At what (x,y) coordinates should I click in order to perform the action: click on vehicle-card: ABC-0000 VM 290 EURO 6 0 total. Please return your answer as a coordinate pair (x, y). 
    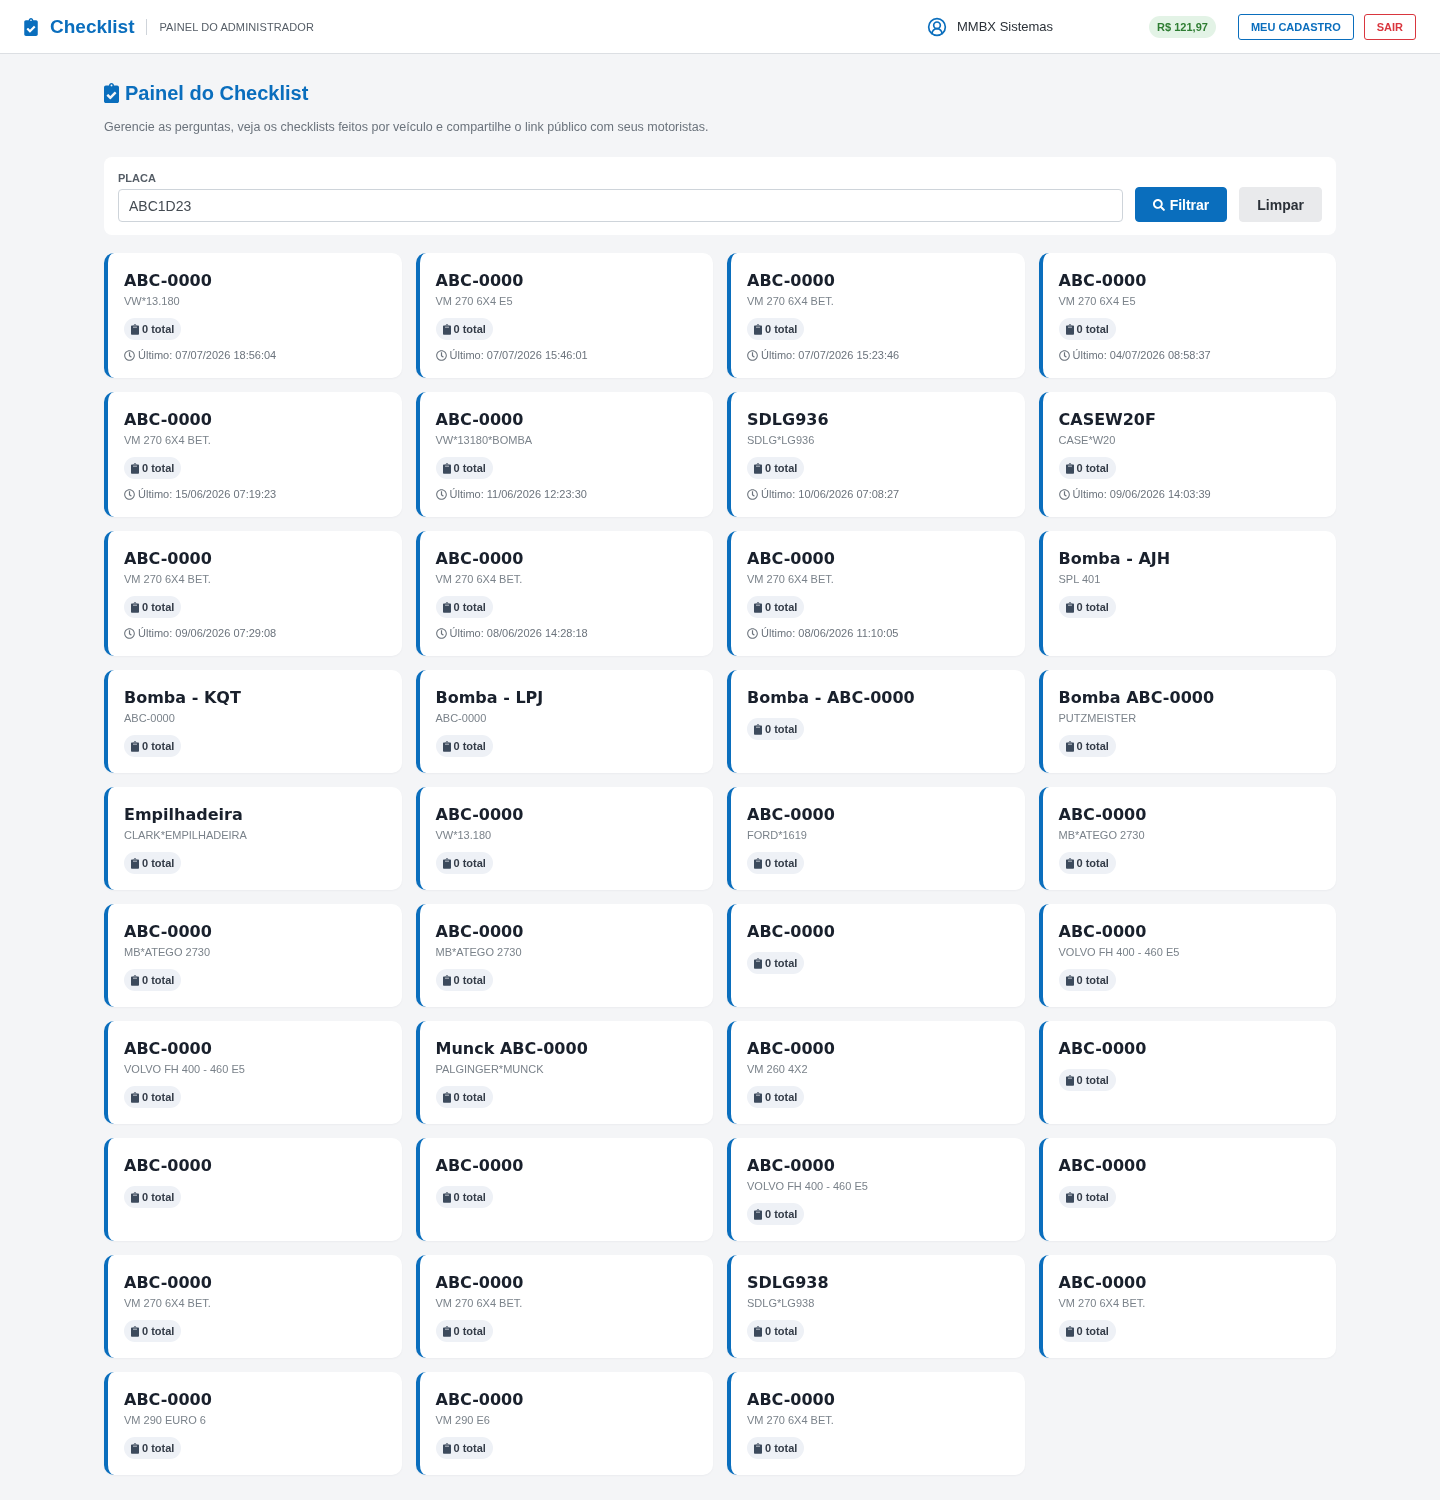
    Looking at the image, I should click on (253, 1423).